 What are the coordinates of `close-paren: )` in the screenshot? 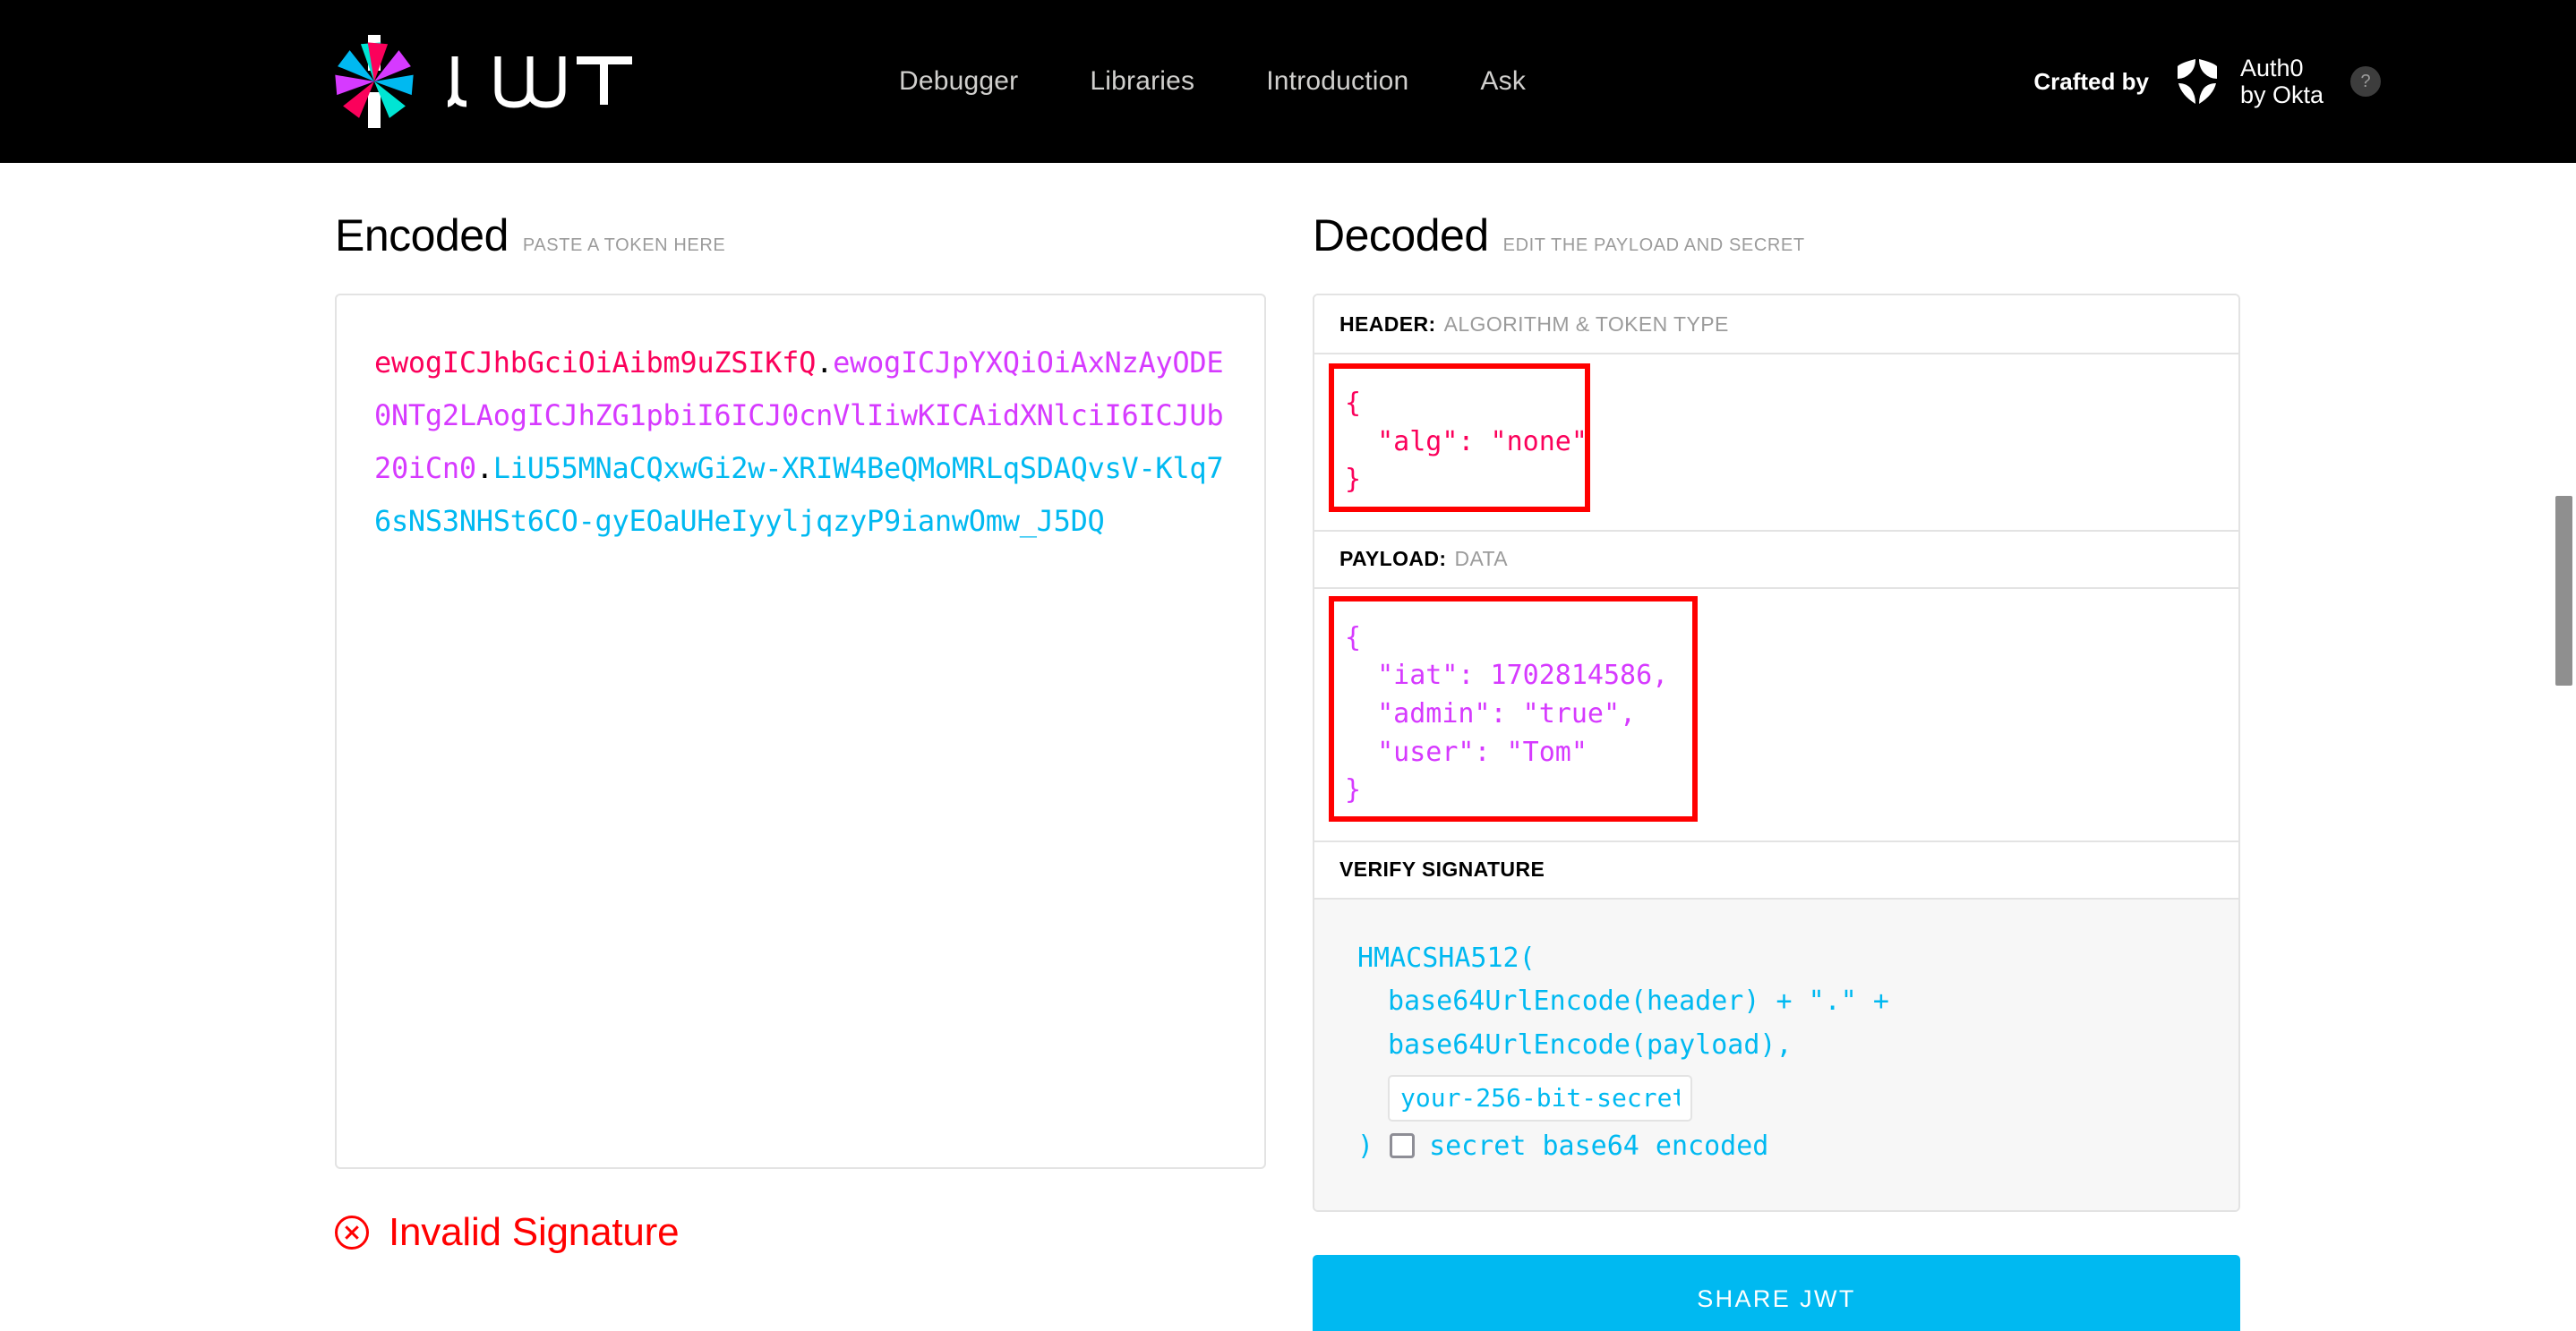 It's located at (1366, 1146).